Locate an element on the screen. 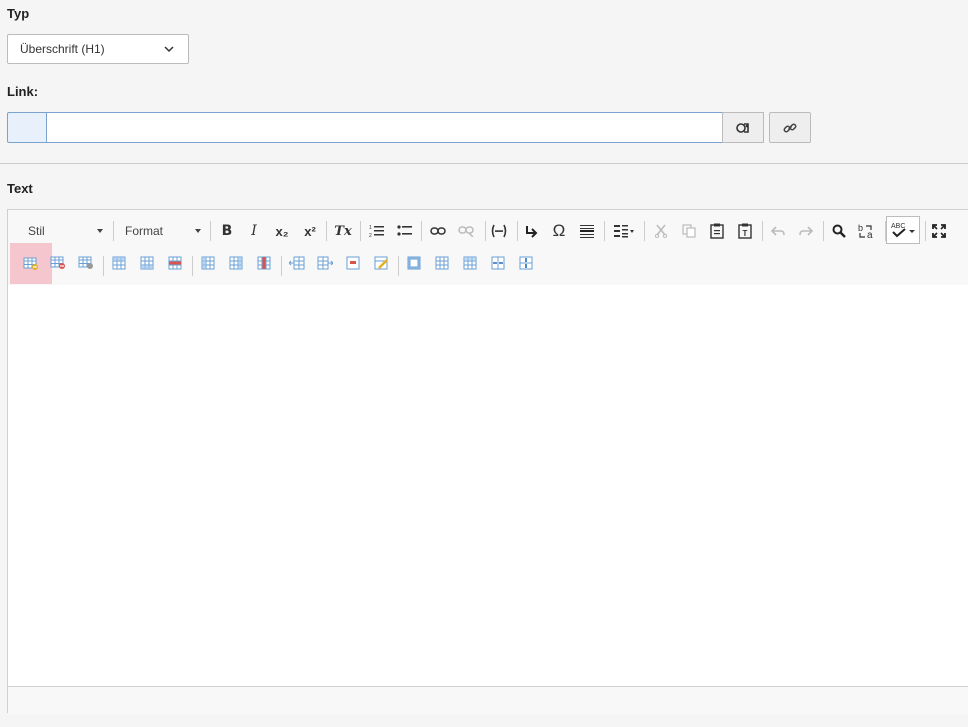  table-properties-icon is located at coordinates (30, 263).